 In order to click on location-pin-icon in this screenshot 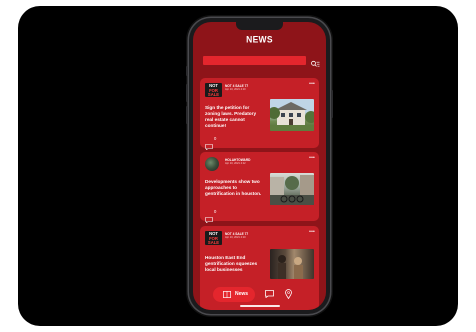, I will do `click(288, 294)`.